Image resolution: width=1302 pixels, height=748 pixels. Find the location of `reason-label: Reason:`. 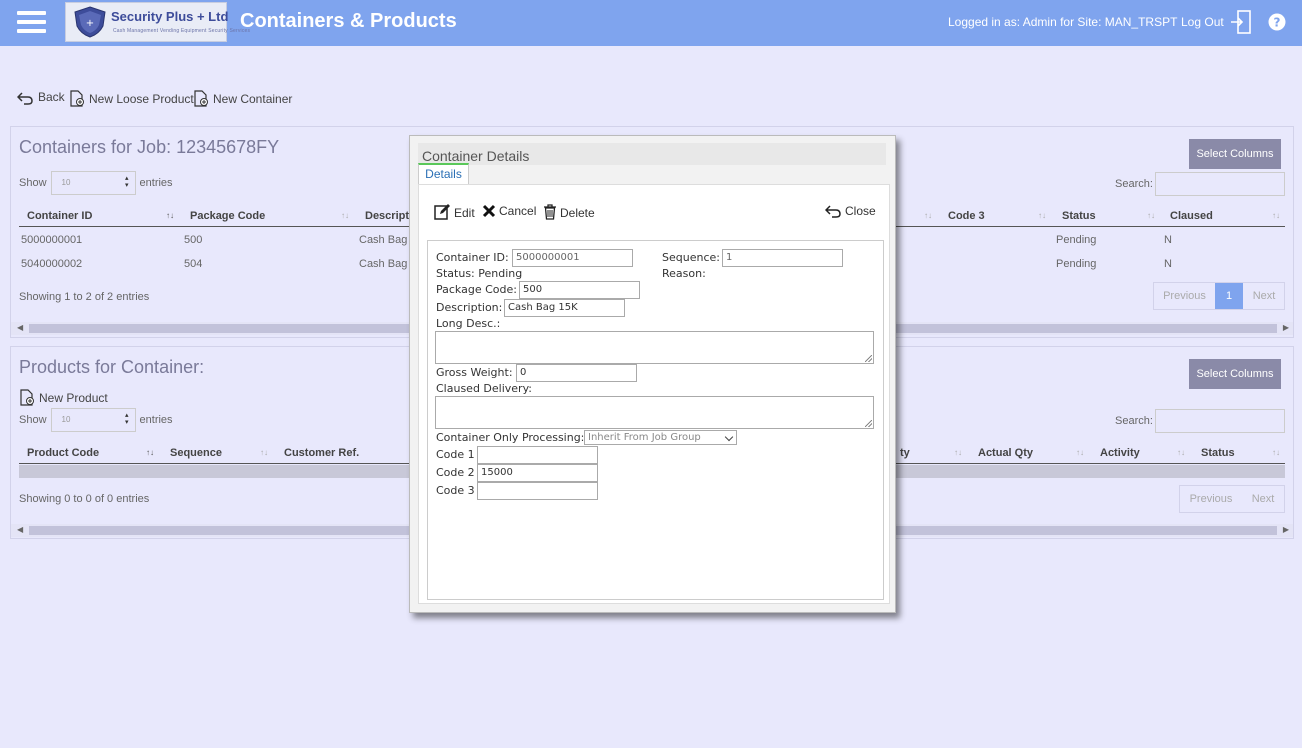

reason-label: Reason: is located at coordinates (684, 273).